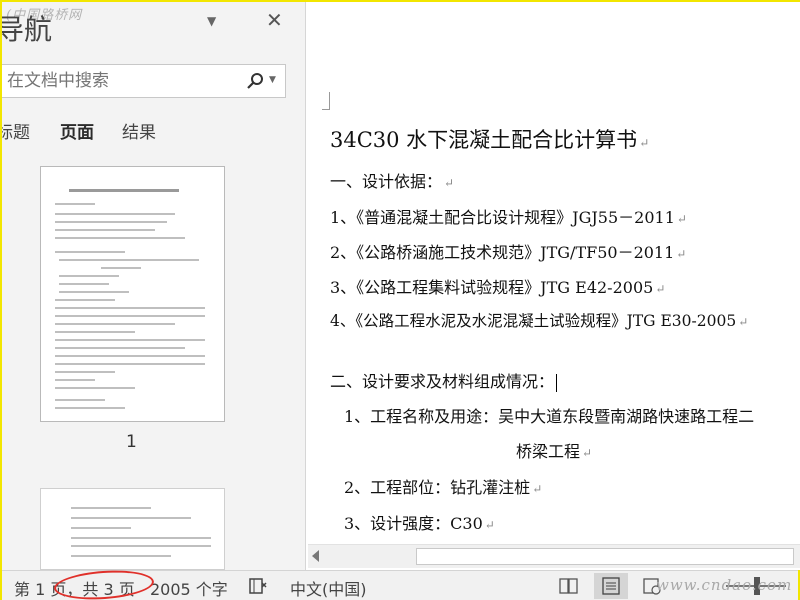 This screenshot has height=600, width=800. Describe the element at coordinates (489, 139) in the screenshot. I see `document-title: 34C30 水下混凝土配合比计算书 ↵` at that location.